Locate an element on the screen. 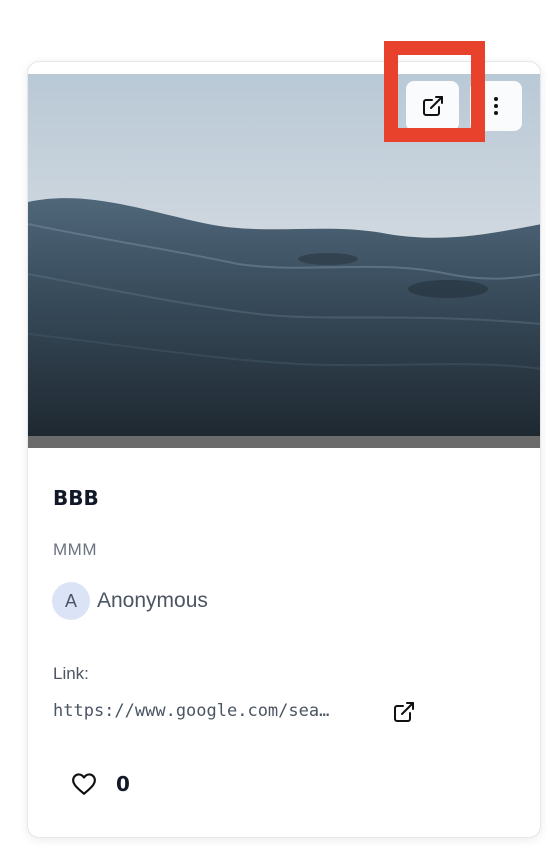  like-button is located at coordinates (84, 784).